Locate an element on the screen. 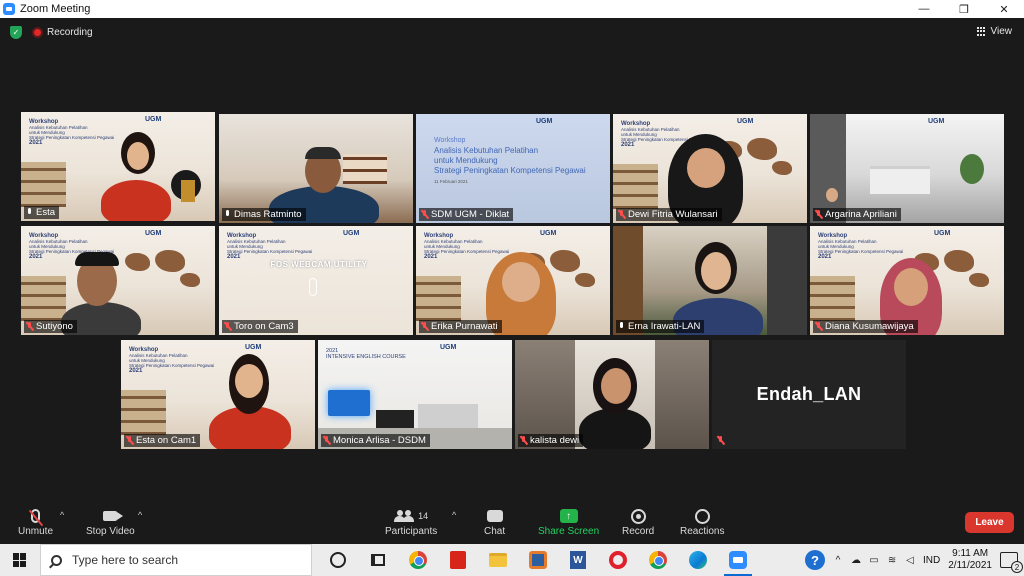 The width and height of the screenshot is (1024, 576). cortana-button is located at coordinates (338, 560).